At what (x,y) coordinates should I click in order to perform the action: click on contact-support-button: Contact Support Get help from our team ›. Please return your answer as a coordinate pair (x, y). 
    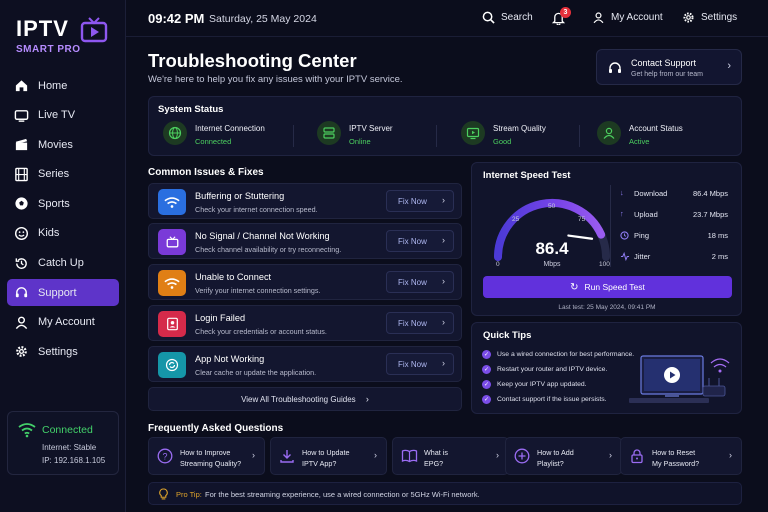
    Looking at the image, I should click on (669, 67).